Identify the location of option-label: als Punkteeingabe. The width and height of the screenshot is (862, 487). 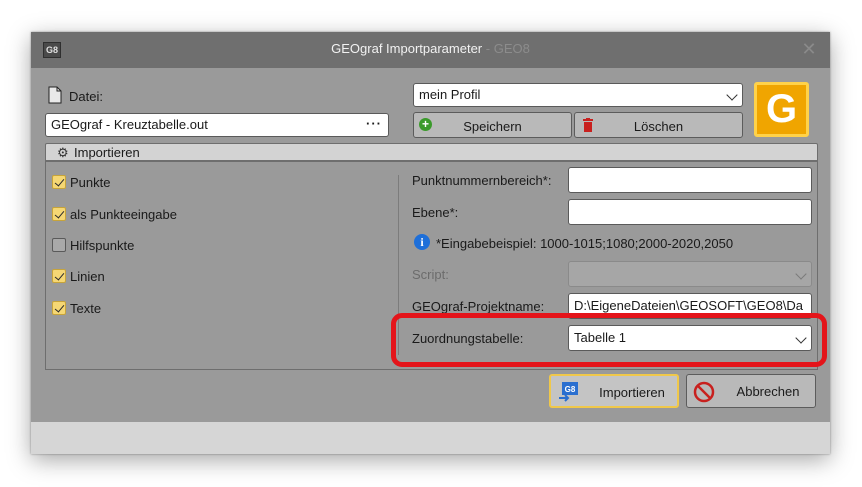
(123, 214).